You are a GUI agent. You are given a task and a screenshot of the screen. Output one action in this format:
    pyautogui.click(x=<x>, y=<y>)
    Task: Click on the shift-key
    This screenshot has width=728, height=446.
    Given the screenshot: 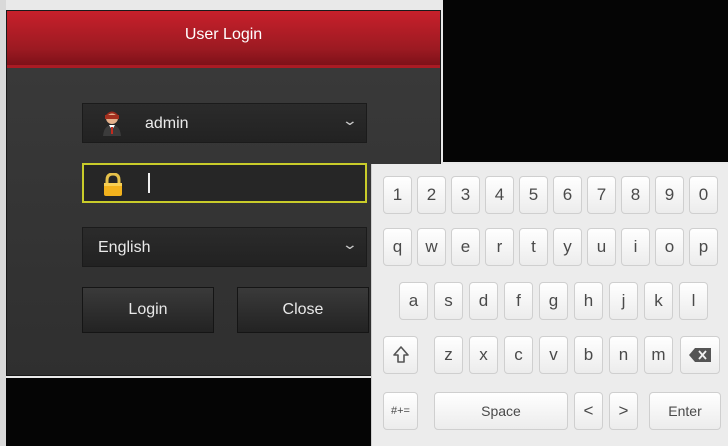 What is the action you would take?
    pyautogui.click(x=400, y=355)
    